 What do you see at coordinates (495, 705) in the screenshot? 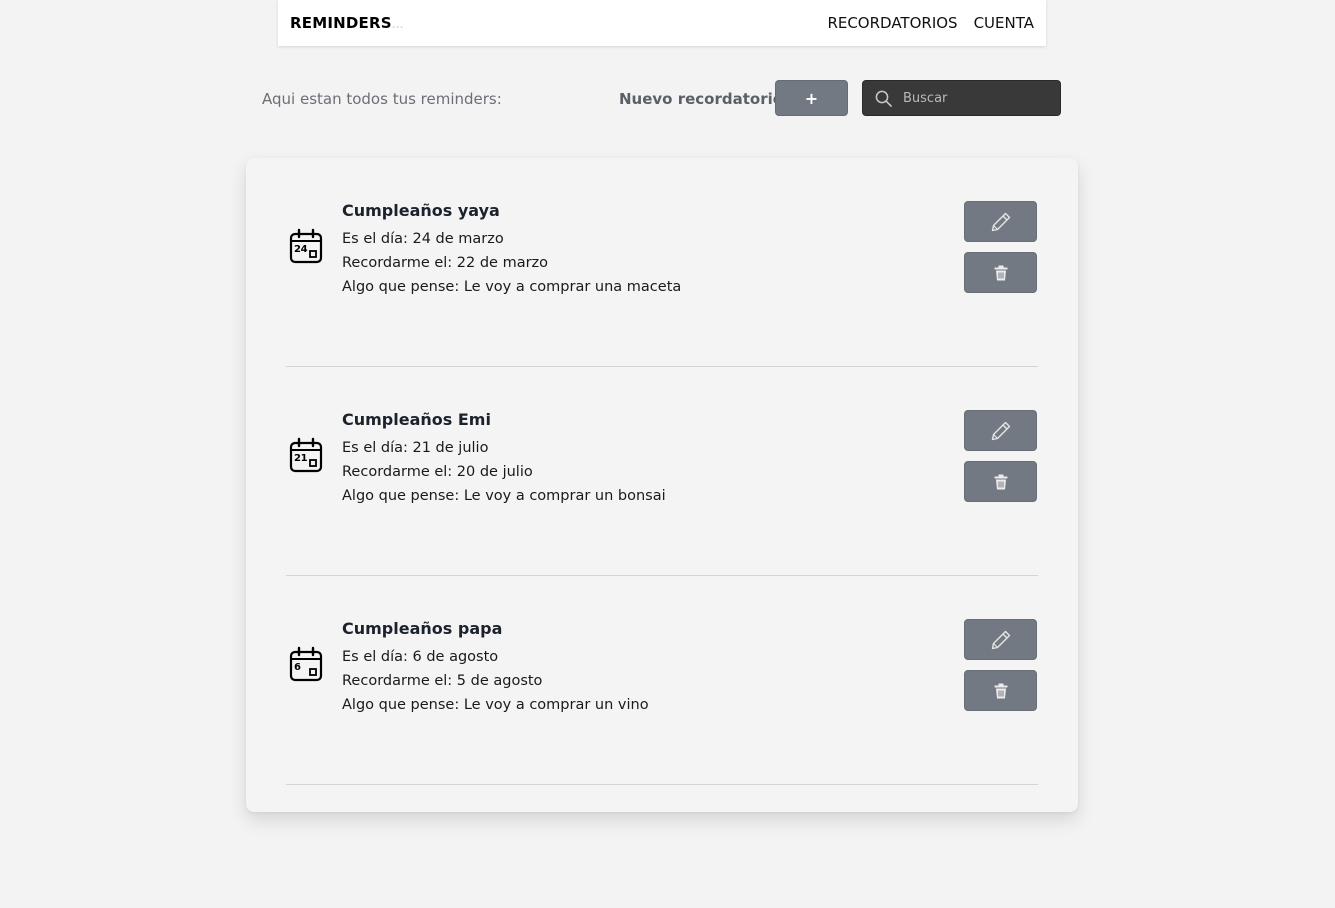
I see `reminder-note: Algo que pense: Le voy a comprar un vino` at bounding box center [495, 705].